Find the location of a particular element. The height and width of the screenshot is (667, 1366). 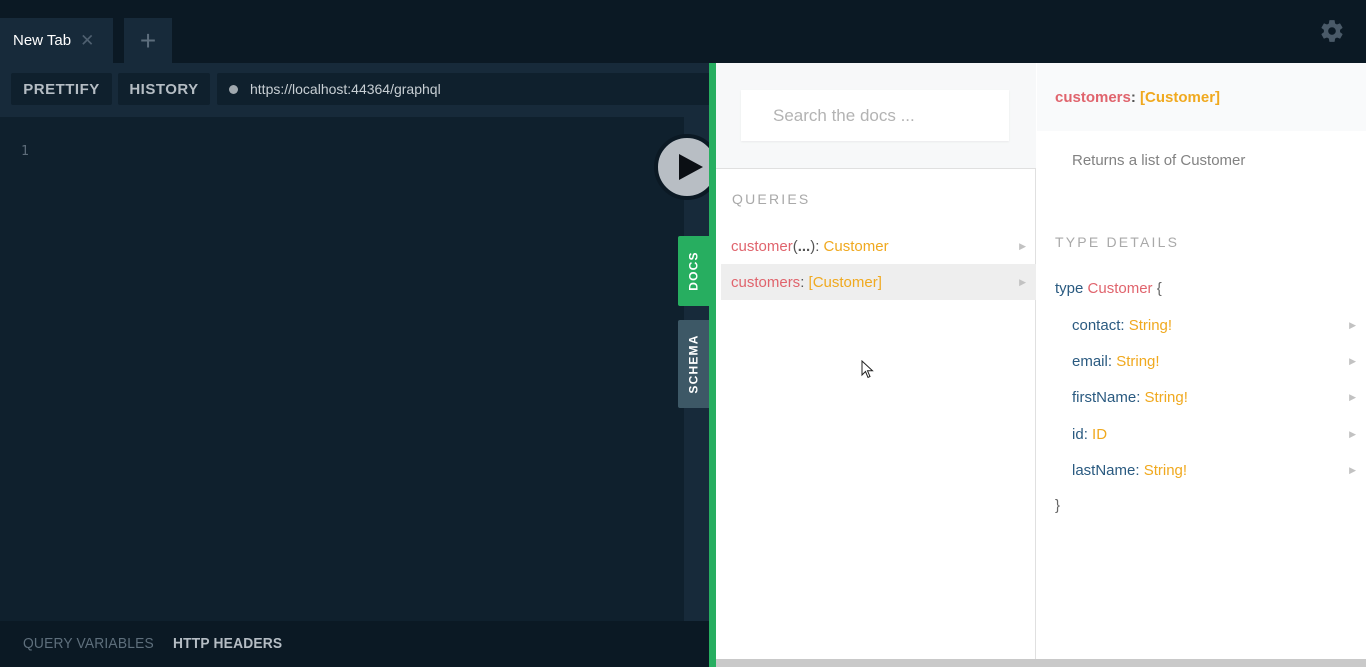

docs-panel-border is located at coordinates (712, 365).